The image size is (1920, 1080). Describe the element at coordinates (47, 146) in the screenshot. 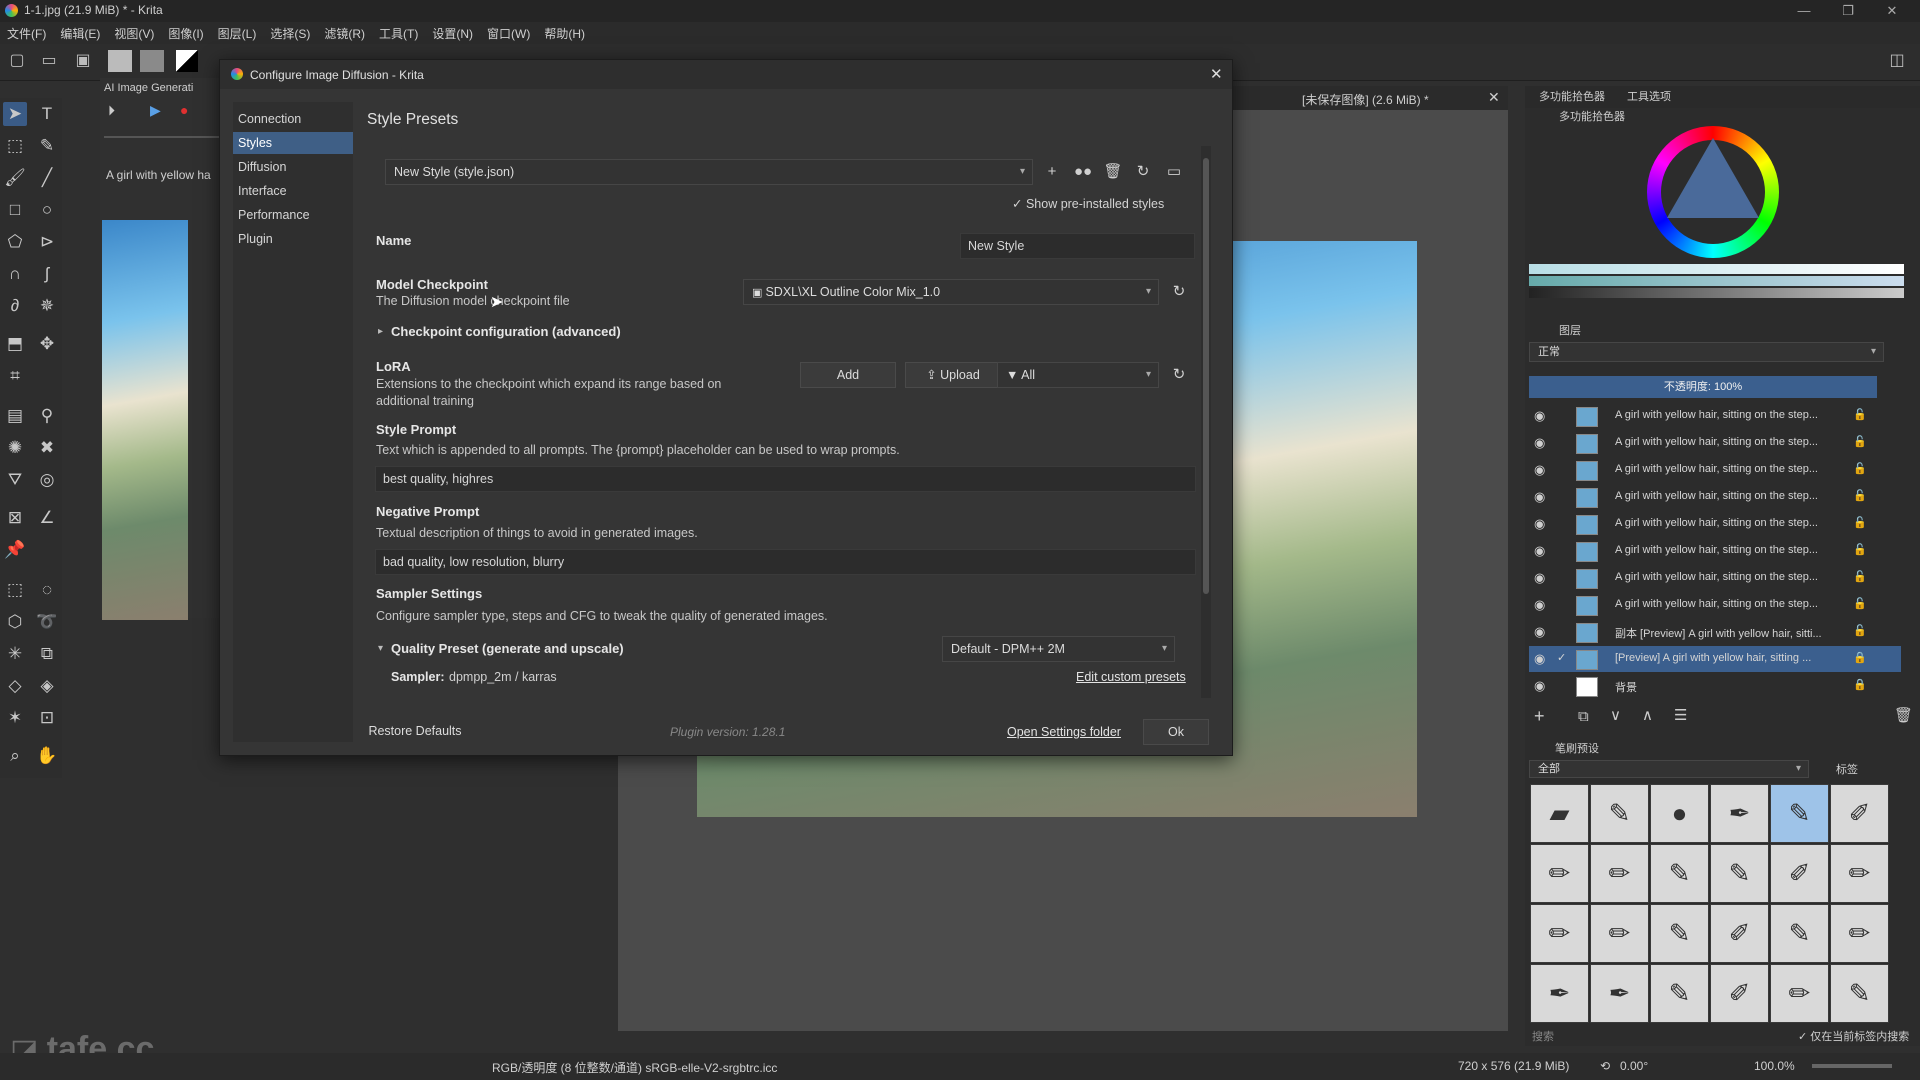

I see `calligraphy-tool-icon: ✎` at that location.